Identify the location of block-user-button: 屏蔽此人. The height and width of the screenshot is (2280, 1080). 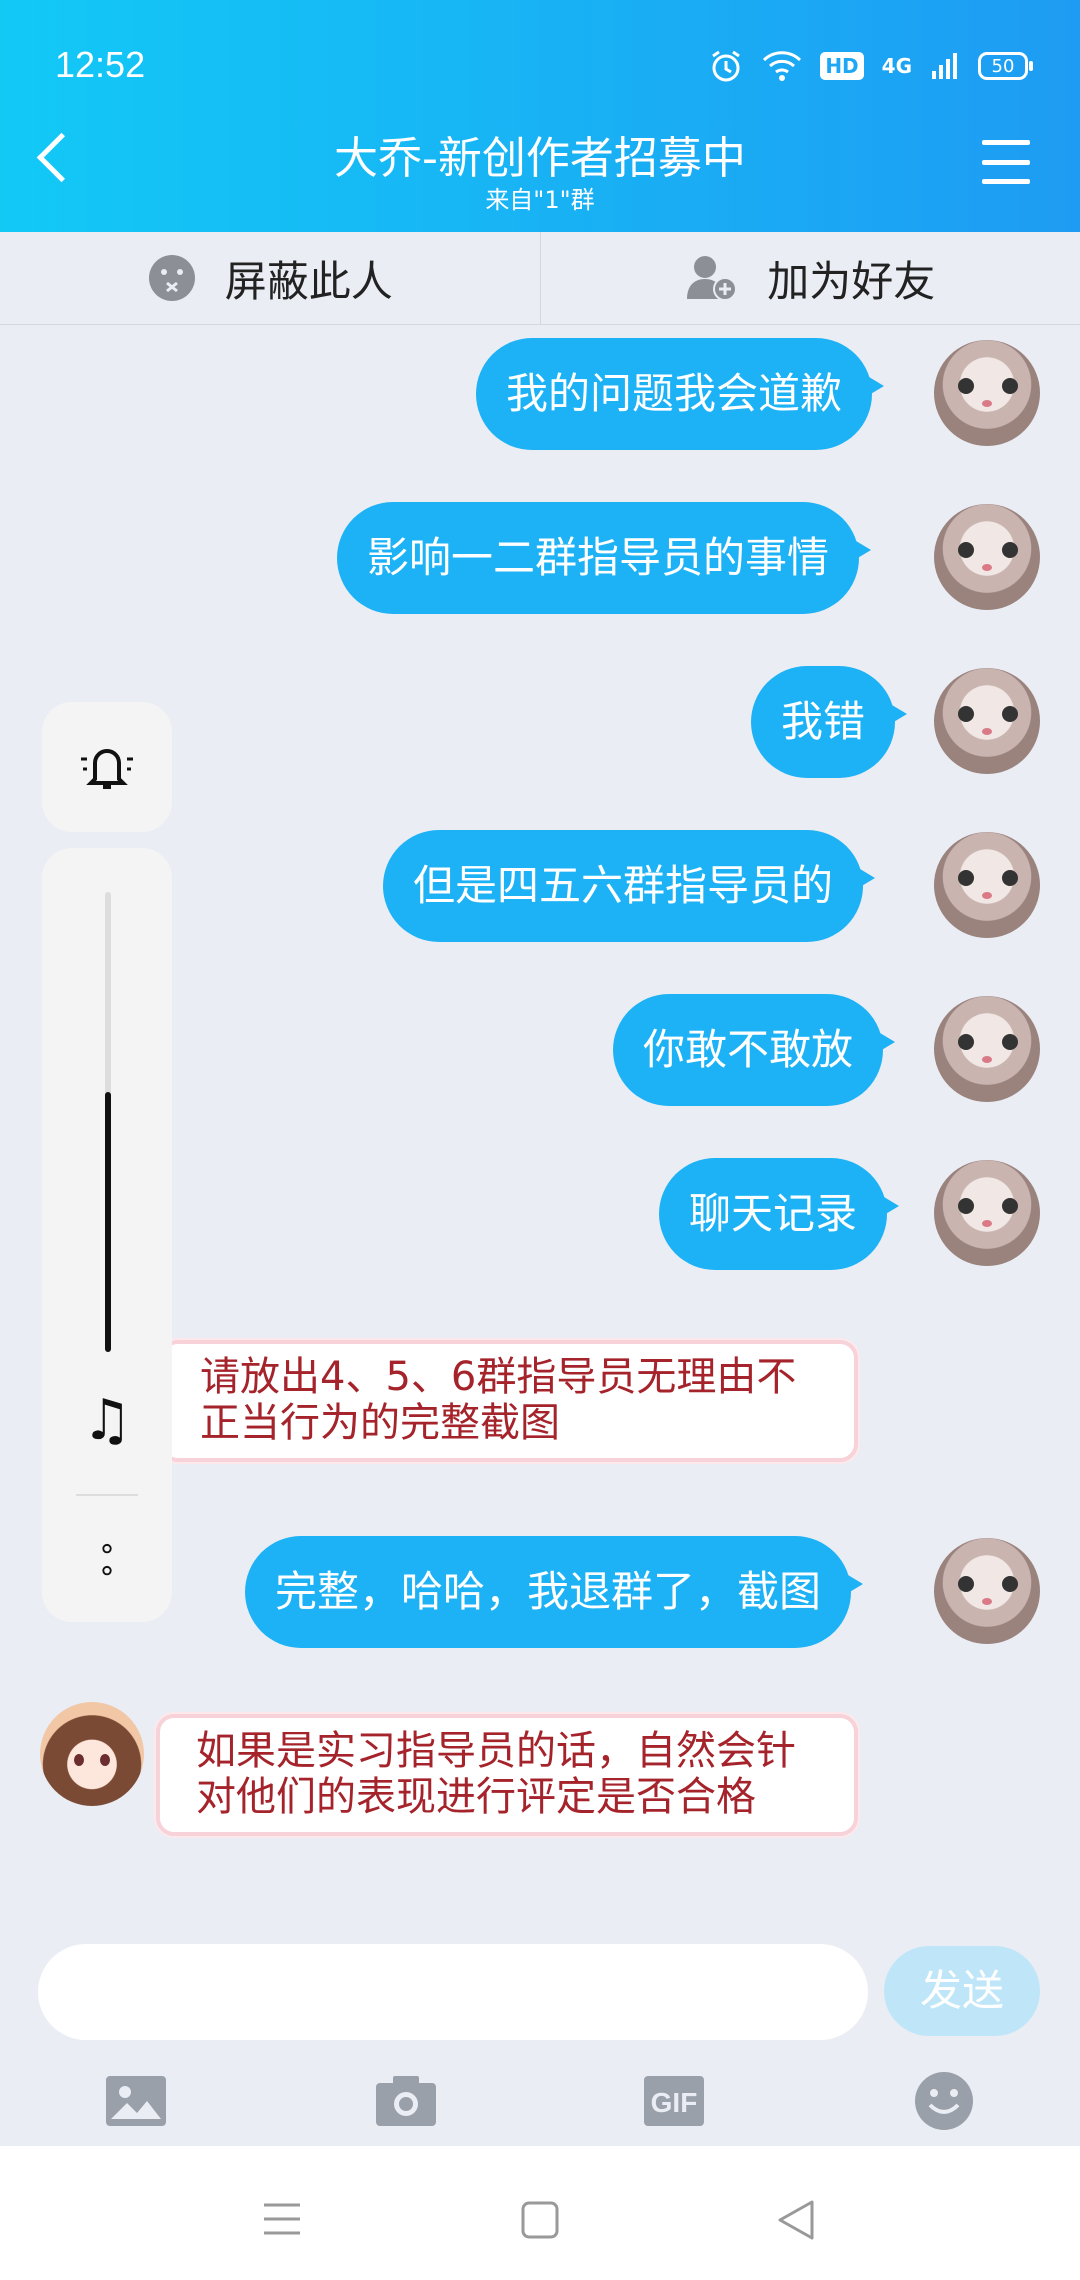
(270, 278).